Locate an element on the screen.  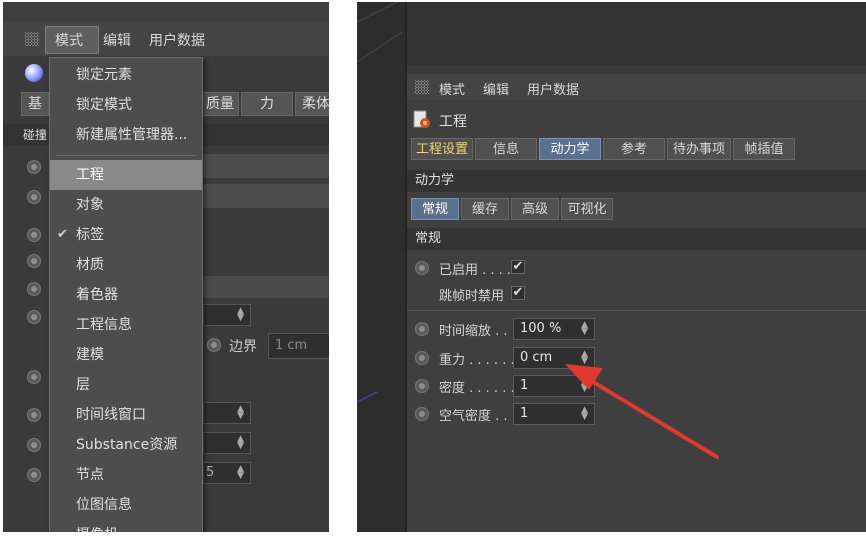
menu-item-lock-mode: 锁定模式 is located at coordinates (126, 105).